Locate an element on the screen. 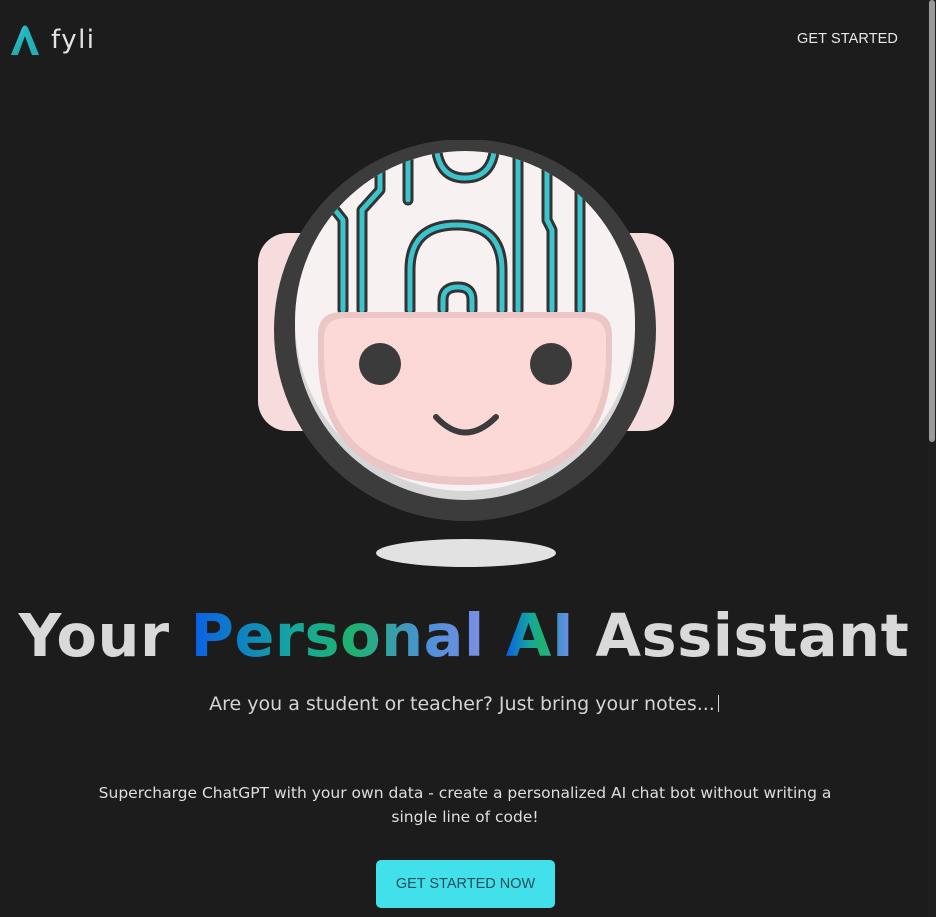  site-header: fyli GET STARTED is located at coordinates (464, 41).